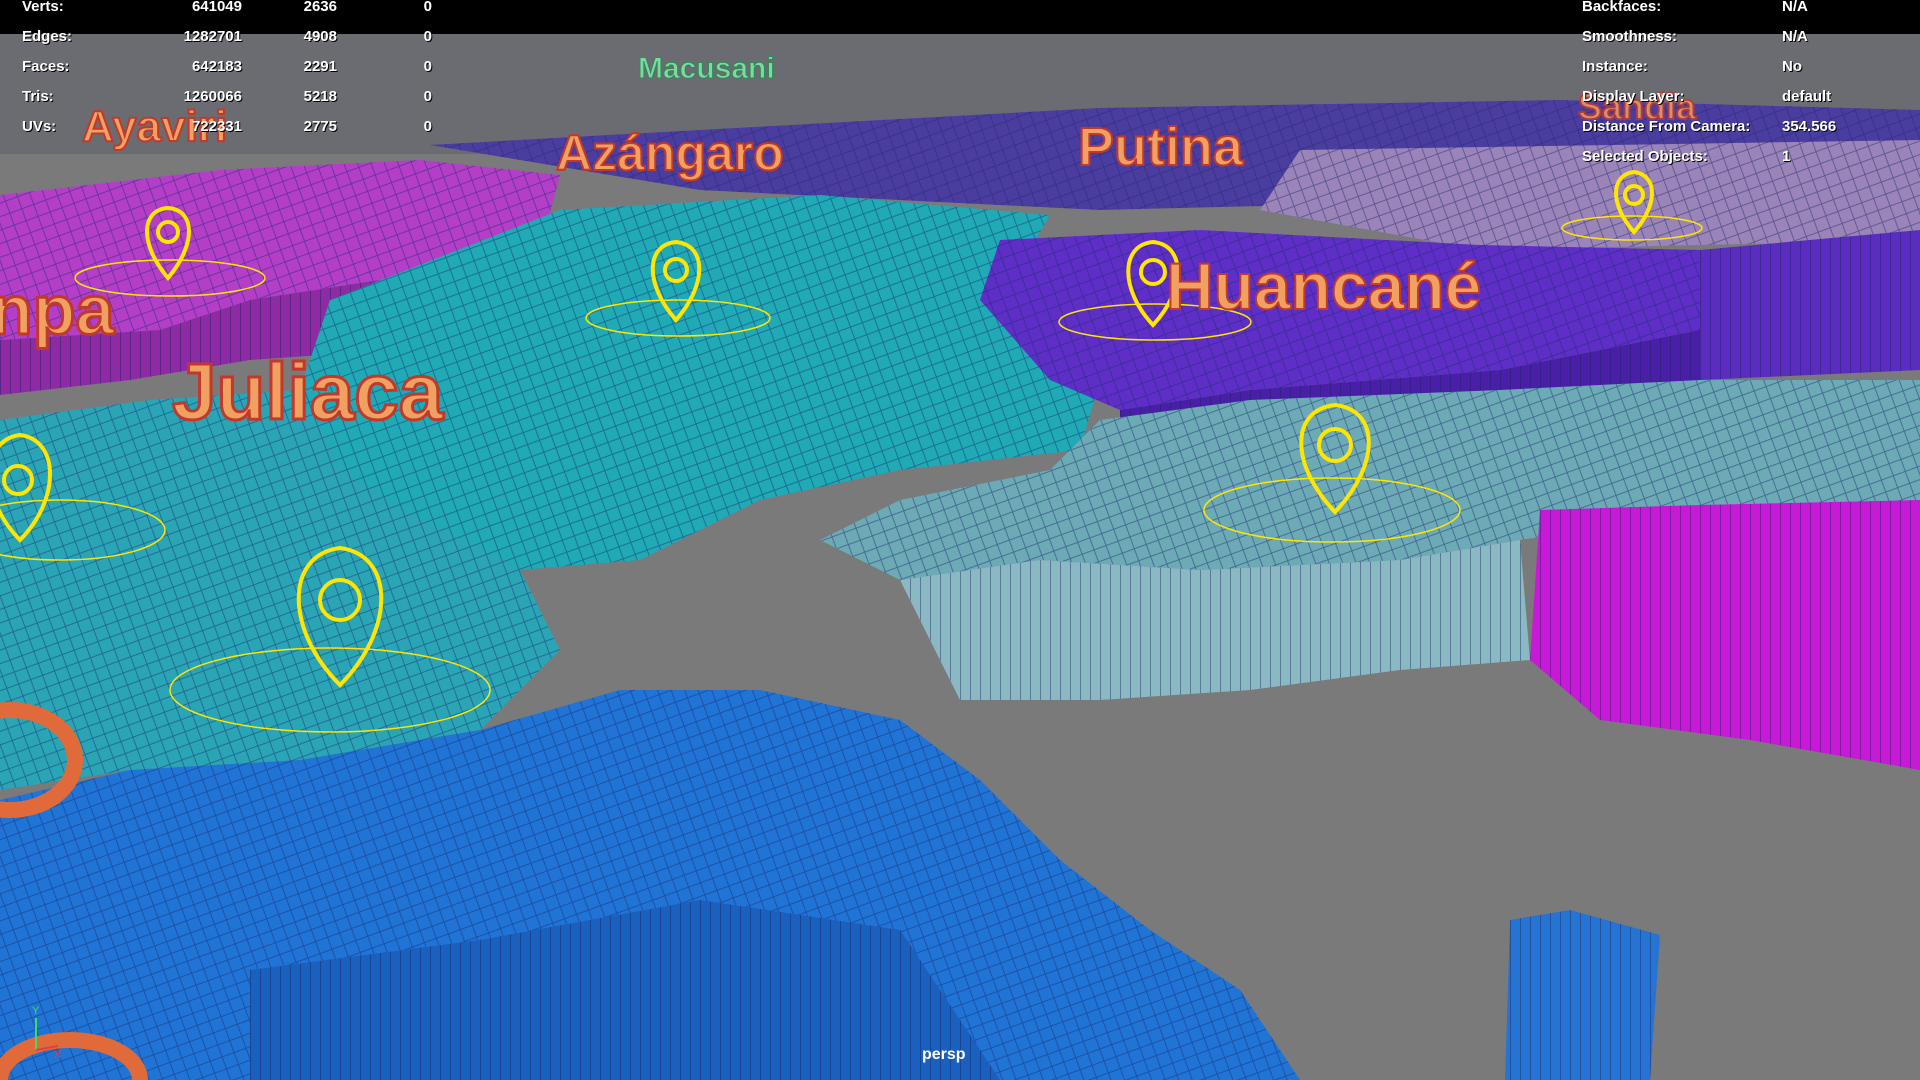 The height and width of the screenshot is (1080, 1920). What do you see at coordinates (1792, 66) in the screenshot?
I see `hud-value: No` at bounding box center [1792, 66].